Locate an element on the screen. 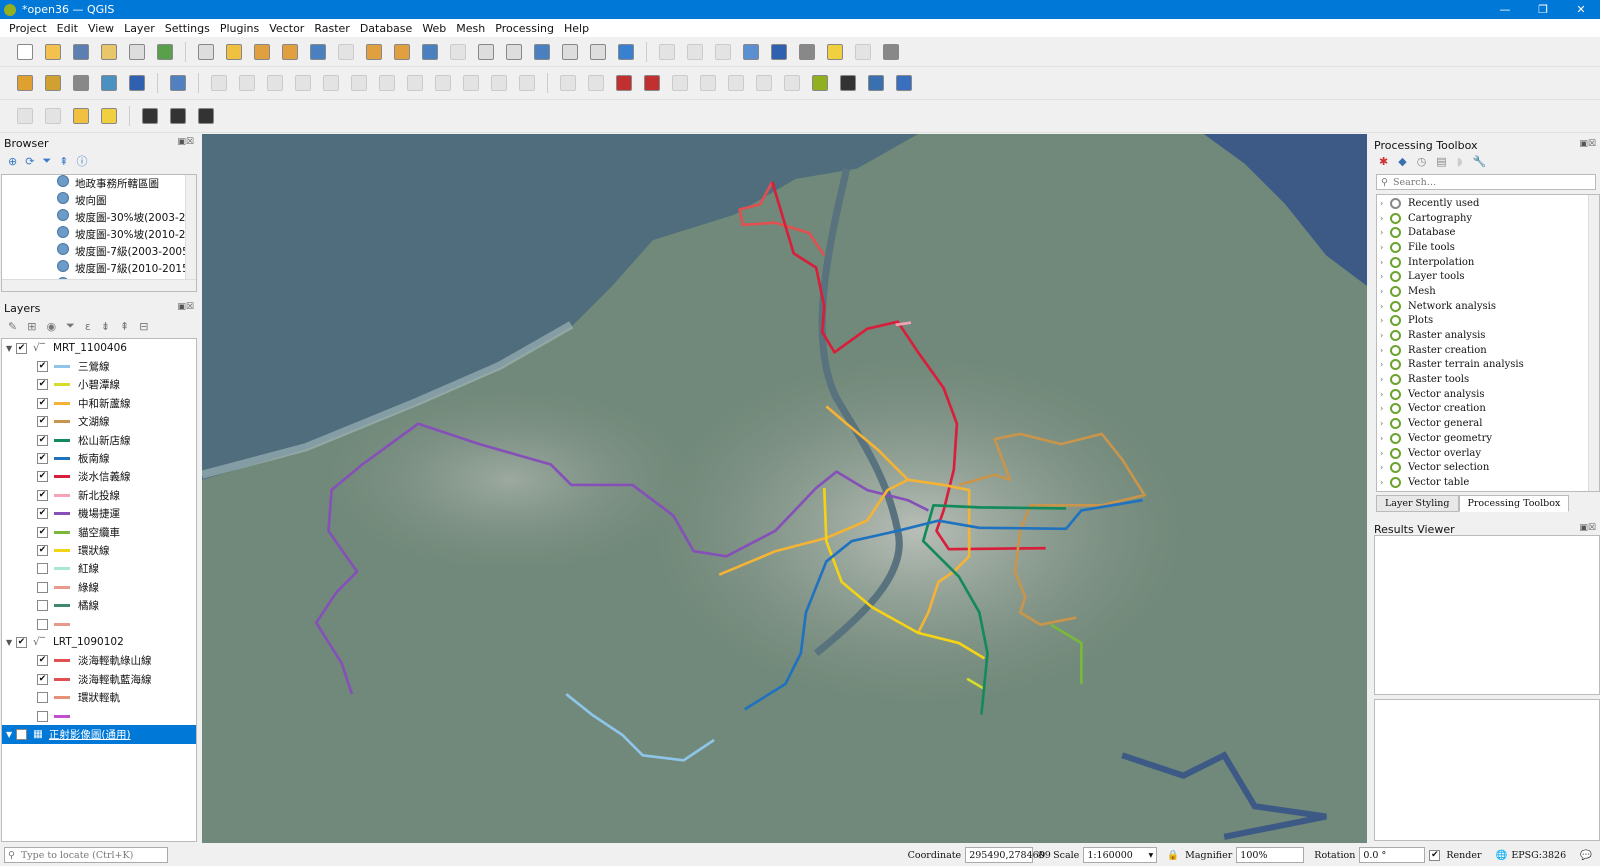 The height and width of the screenshot is (866, 1600). manage-visibility-icon: ◉ is located at coordinates (51, 326).